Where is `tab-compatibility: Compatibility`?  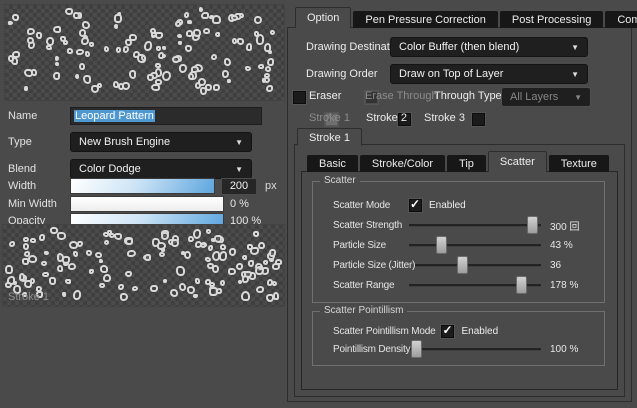 tab-compatibility: Compatibility is located at coordinates (621, 19).